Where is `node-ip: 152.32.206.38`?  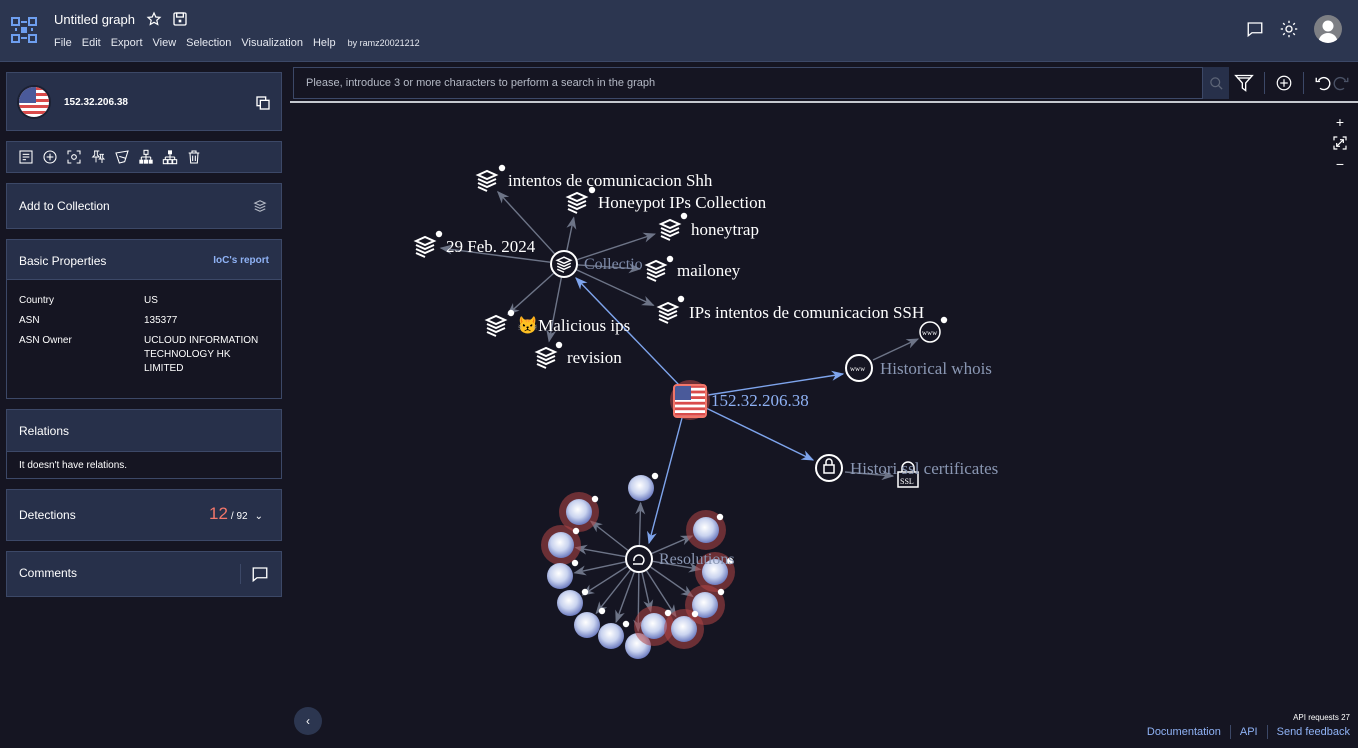 node-ip: 152.32.206.38 is located at coordinates (96, 102).